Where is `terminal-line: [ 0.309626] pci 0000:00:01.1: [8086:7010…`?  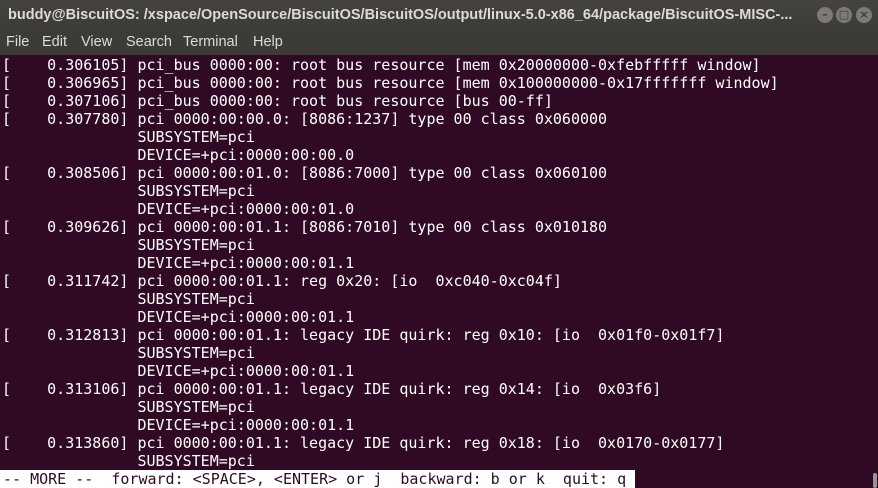 terminal-line: [ 0.309626] pci 0000:00:01.1: [8086:7010… is located at coordinates (305, 227).